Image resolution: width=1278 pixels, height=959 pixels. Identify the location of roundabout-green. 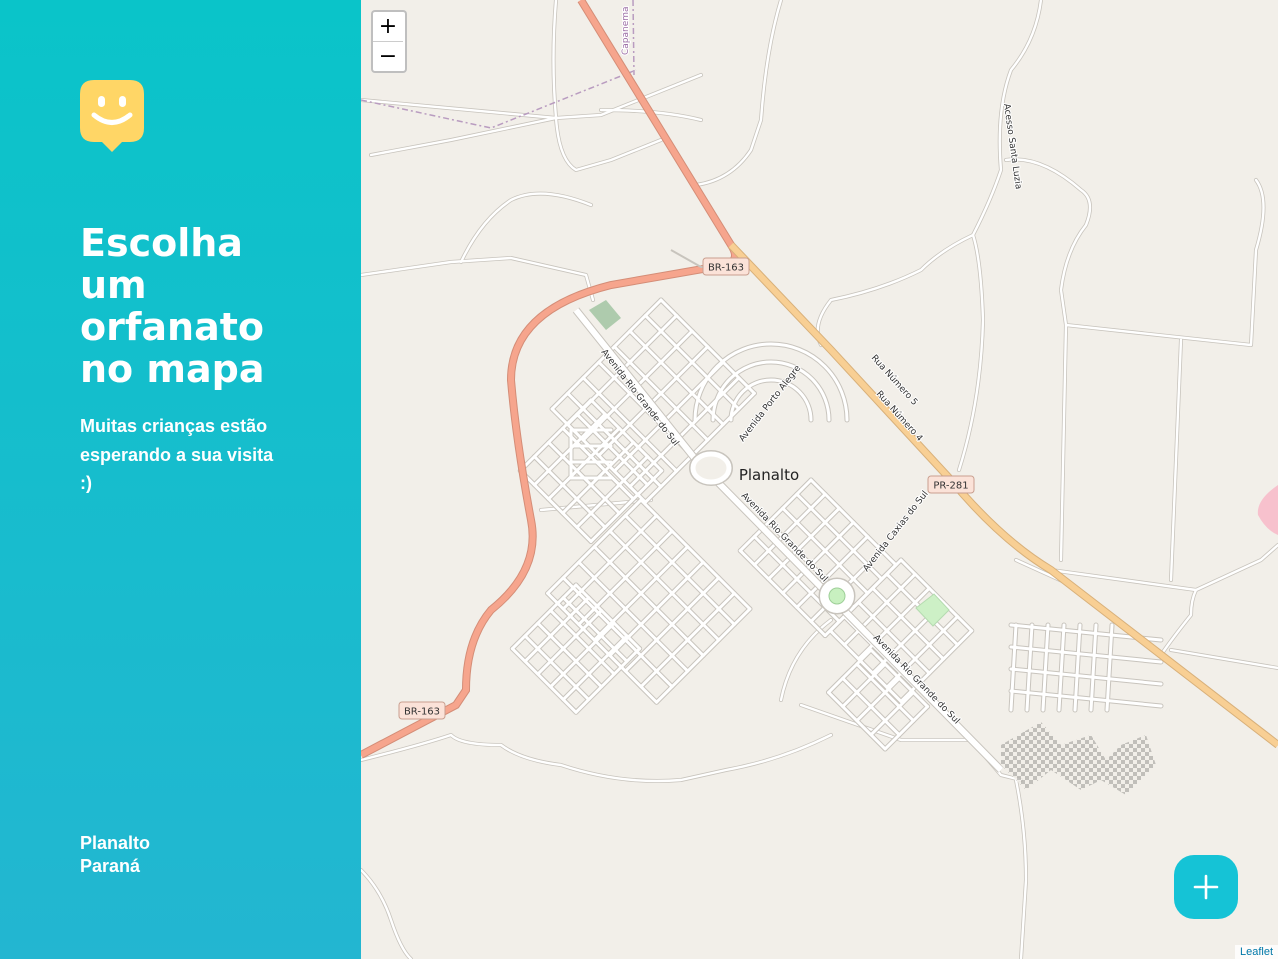
(837, 596).